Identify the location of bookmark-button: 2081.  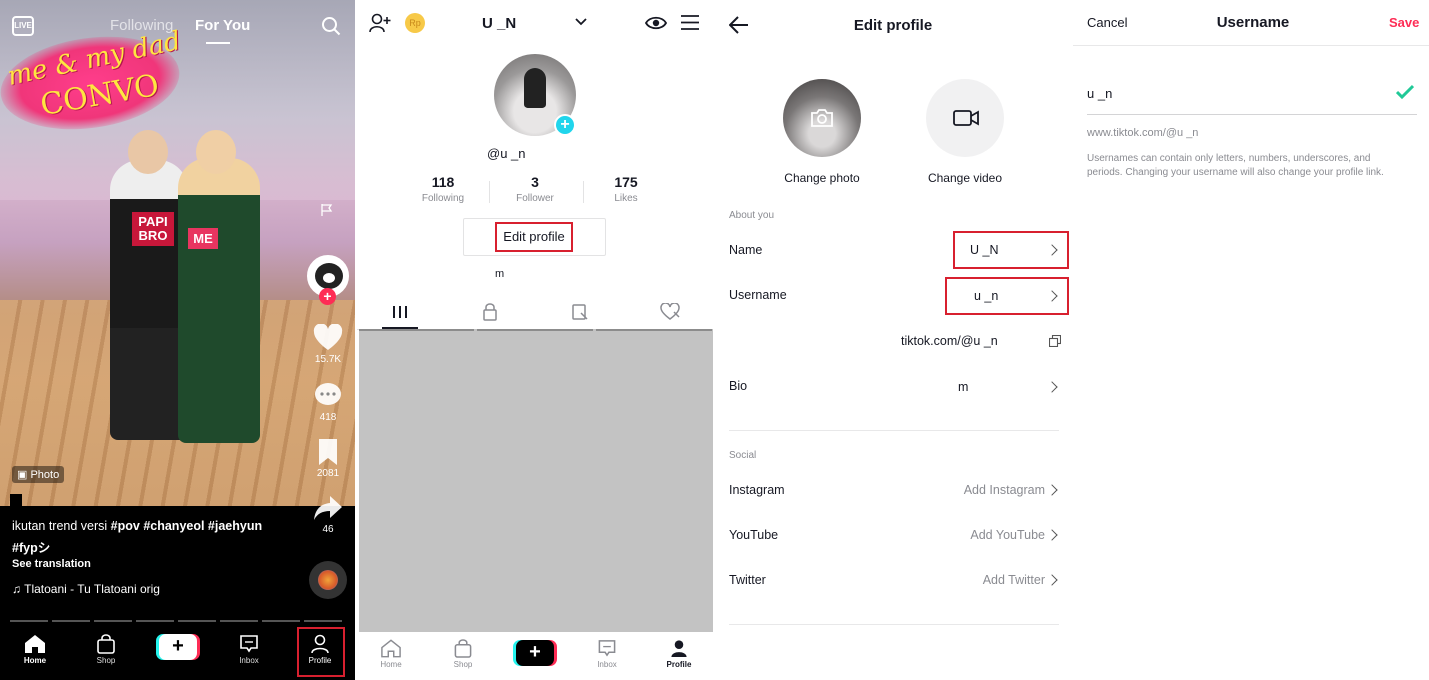
(328, 458).